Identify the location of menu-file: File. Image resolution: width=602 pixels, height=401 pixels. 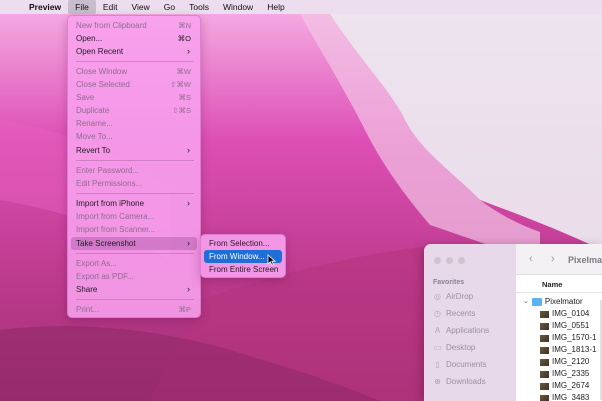
(82, 7).